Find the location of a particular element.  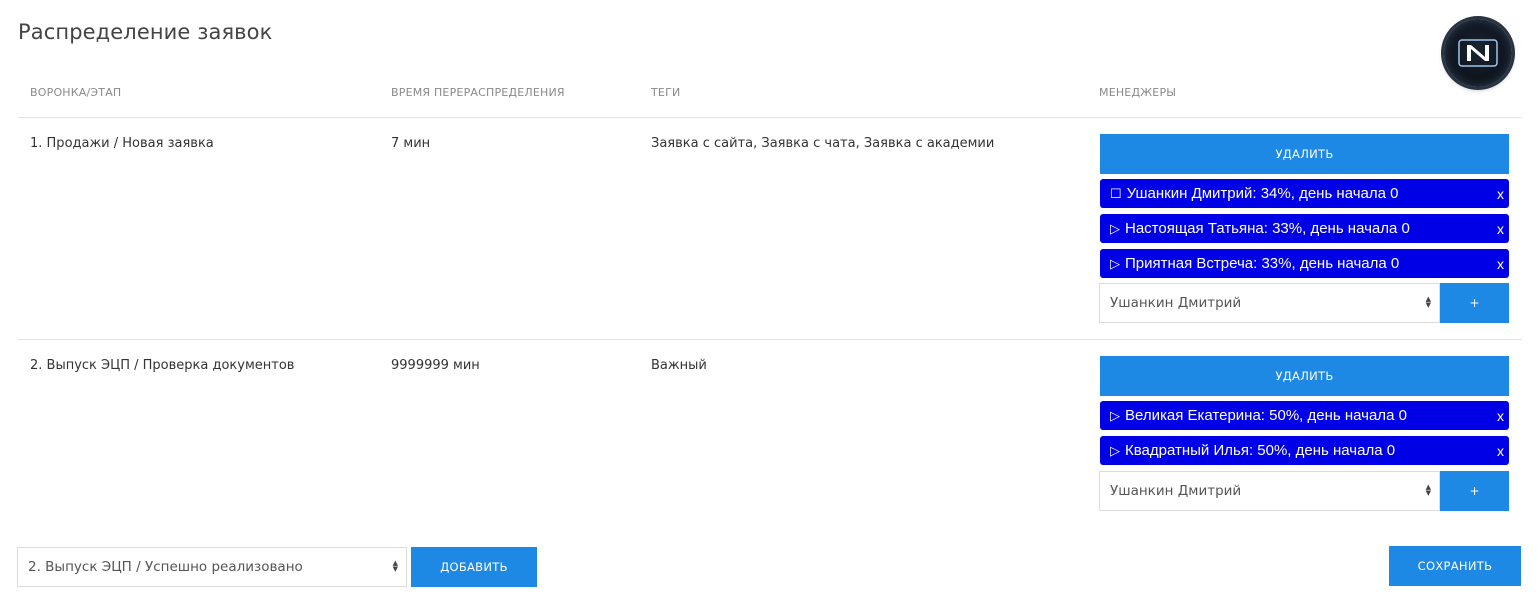

tags-cell: Важный is located at coordinates (679, 365).